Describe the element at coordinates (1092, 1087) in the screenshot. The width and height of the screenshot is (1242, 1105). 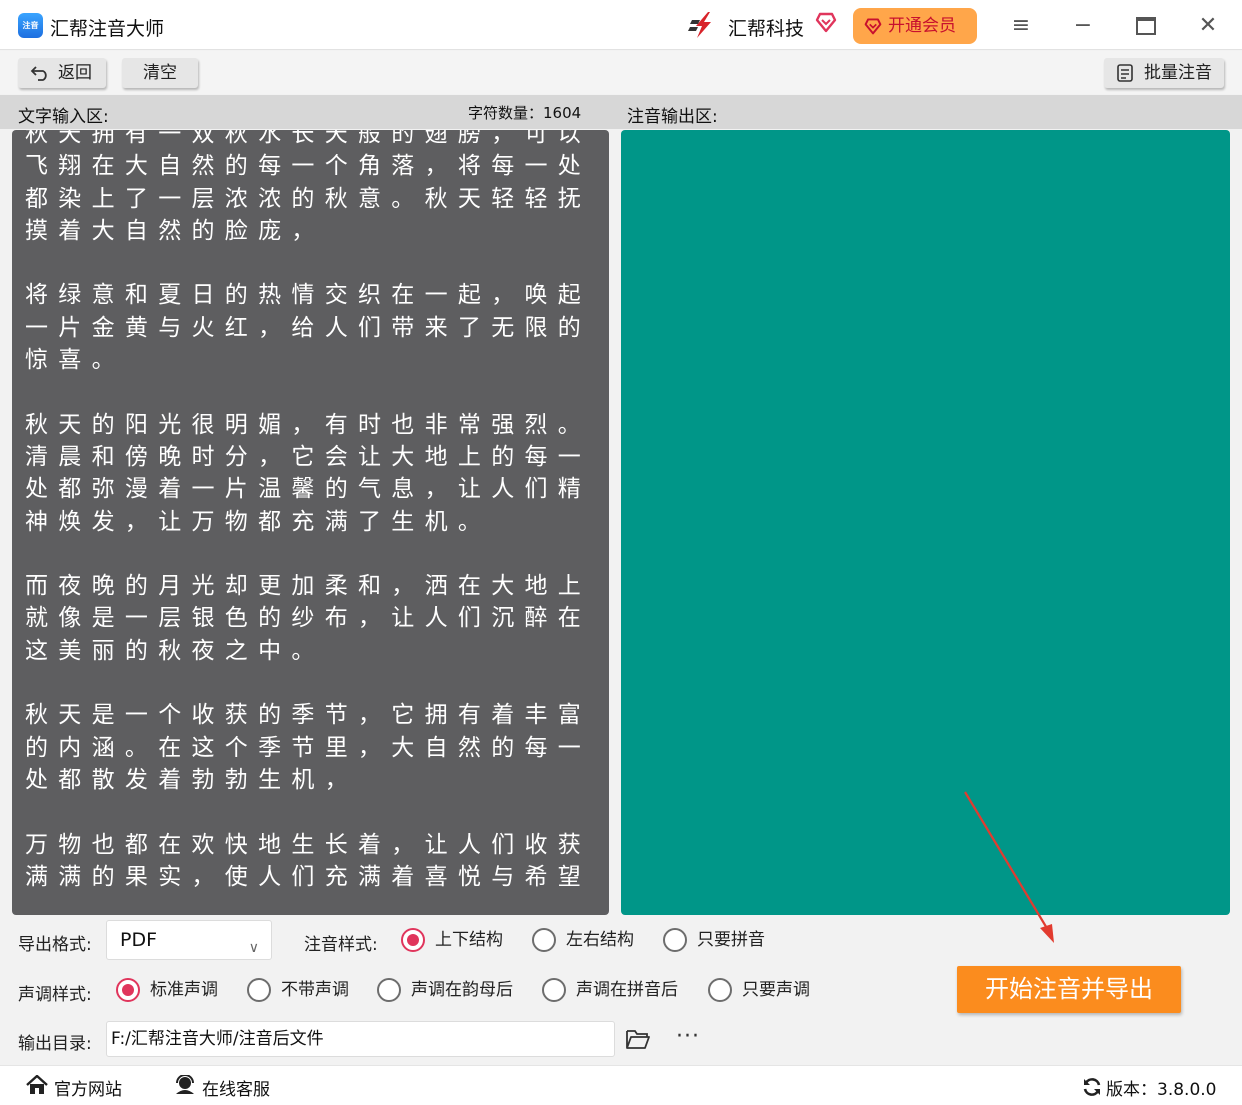
I see `refresh-icon` at that location.